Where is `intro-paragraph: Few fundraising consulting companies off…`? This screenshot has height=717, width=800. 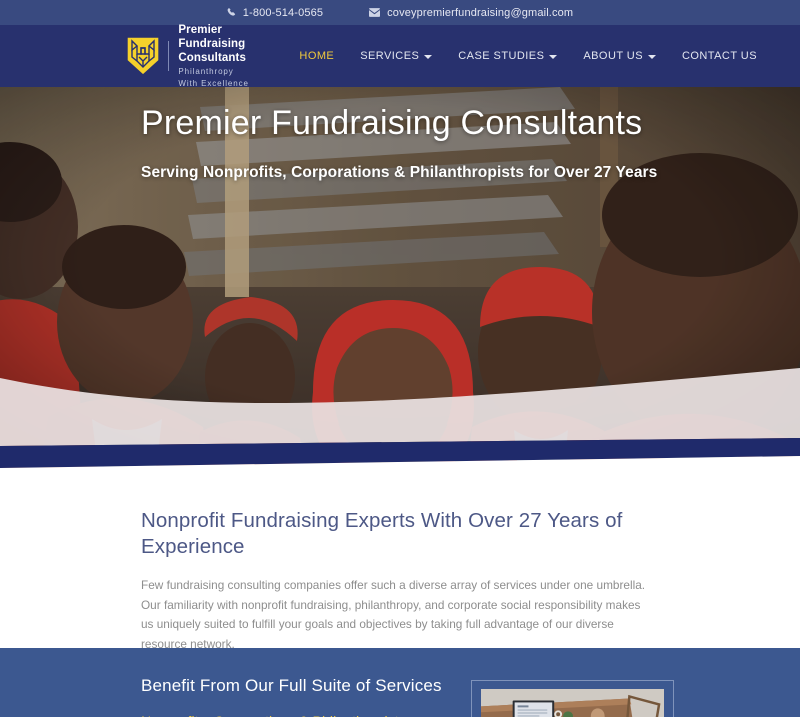 intro-paragraph: Few fundraising consulting companies off… is located at coordinates (393, 614).